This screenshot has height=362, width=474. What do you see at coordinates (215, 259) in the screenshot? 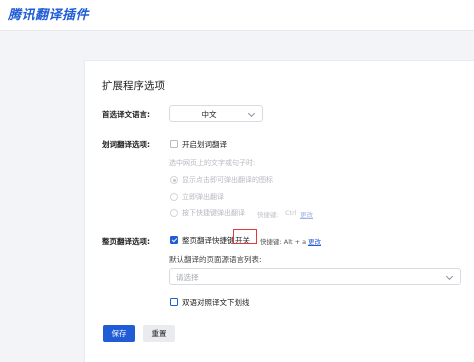
I see `source-lang-list-label: 默认翻译的页面源语言列表:` at bounding box center [215, 259].